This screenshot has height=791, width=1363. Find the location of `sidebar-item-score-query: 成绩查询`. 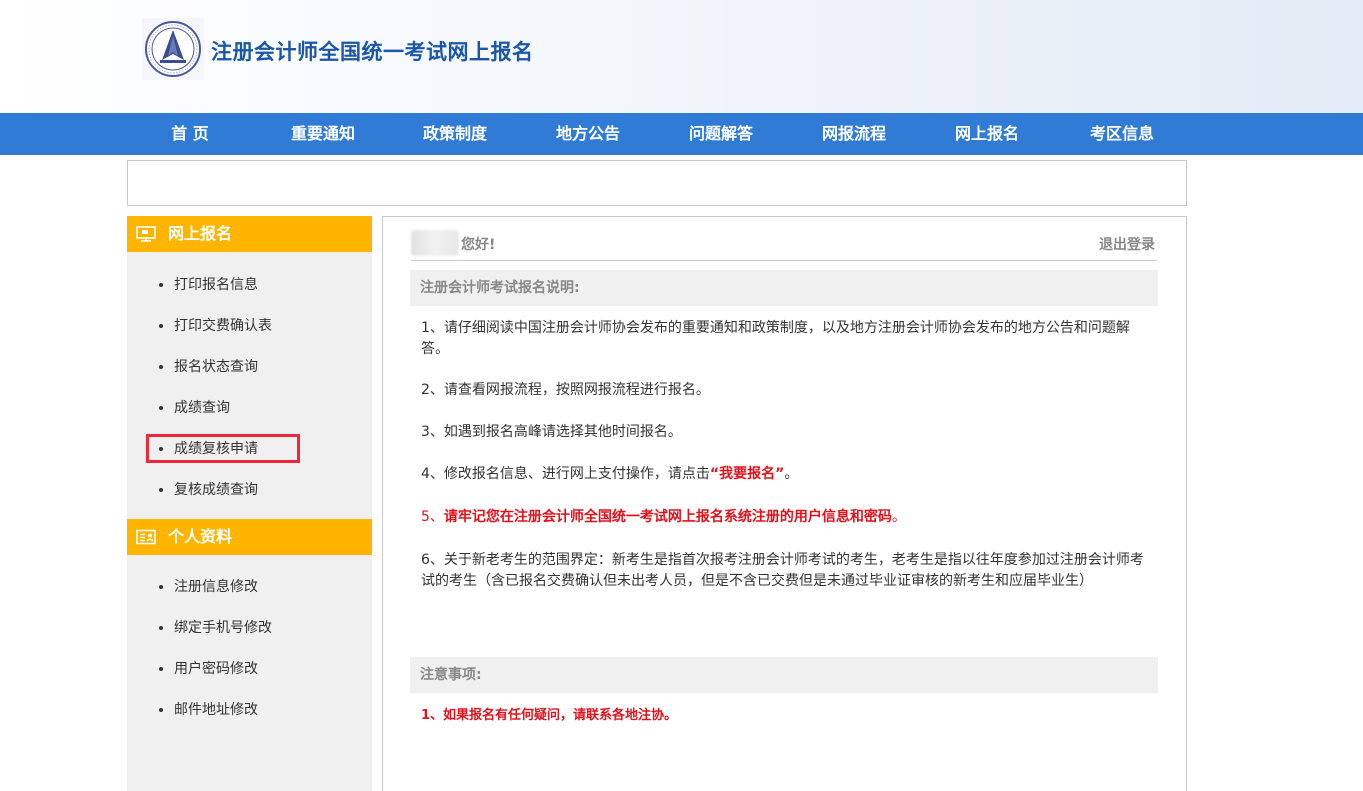

sidebar-item-score-query: 成绩查询 is located at coordinates (193, 407).